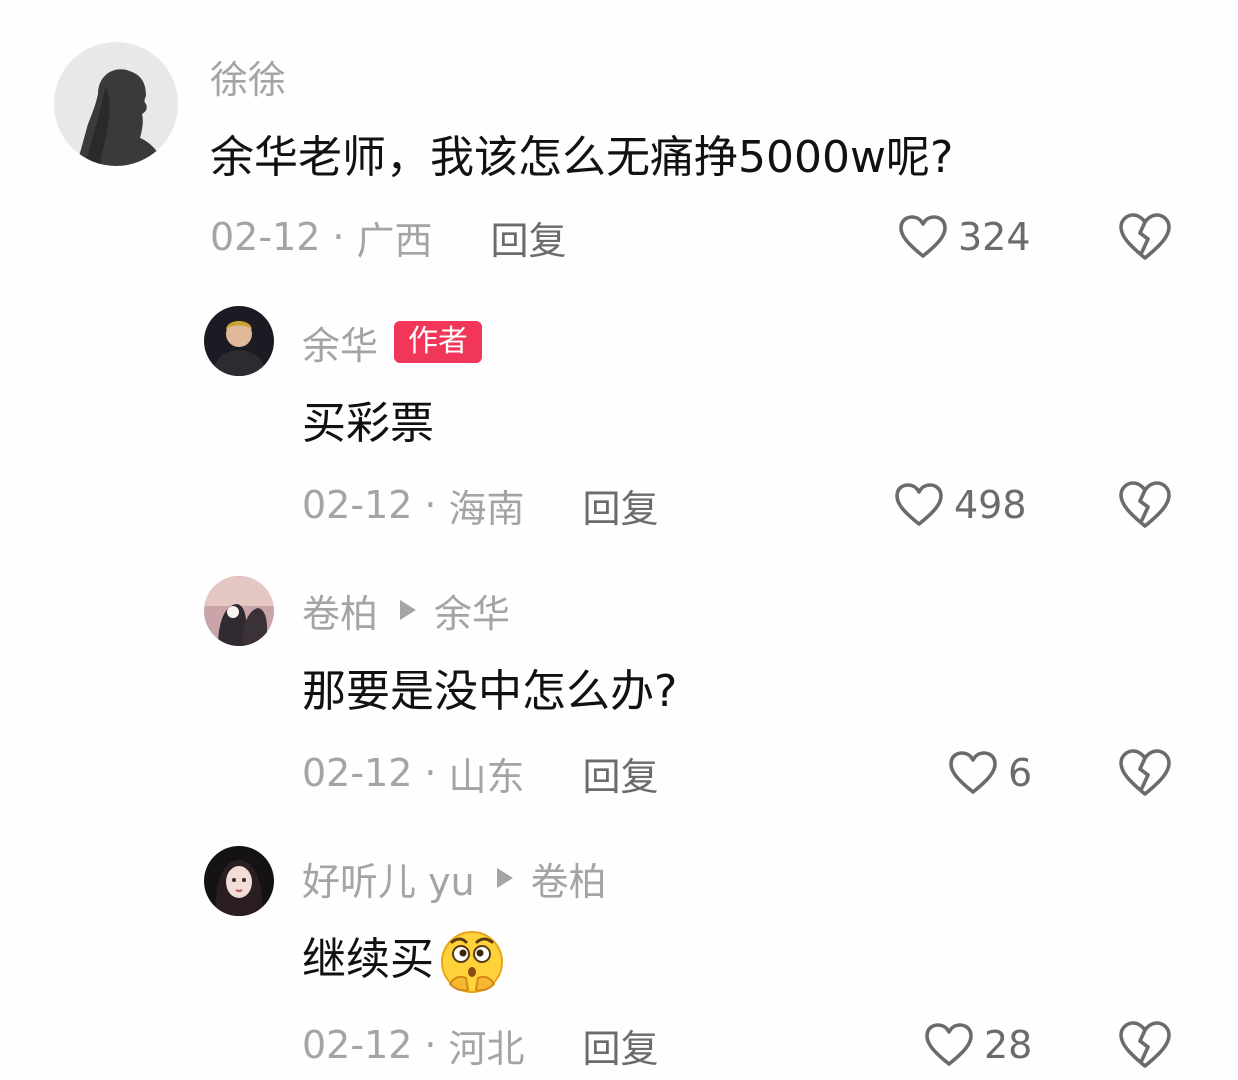 The height and width of the screenshot is (1080, 1238). What do you see at coordinates (582, 157) in the screenshot?
I see `comment-text: 余华老师，我该怎么无痛挣5000w呢?` at bounding box center [582, 157].